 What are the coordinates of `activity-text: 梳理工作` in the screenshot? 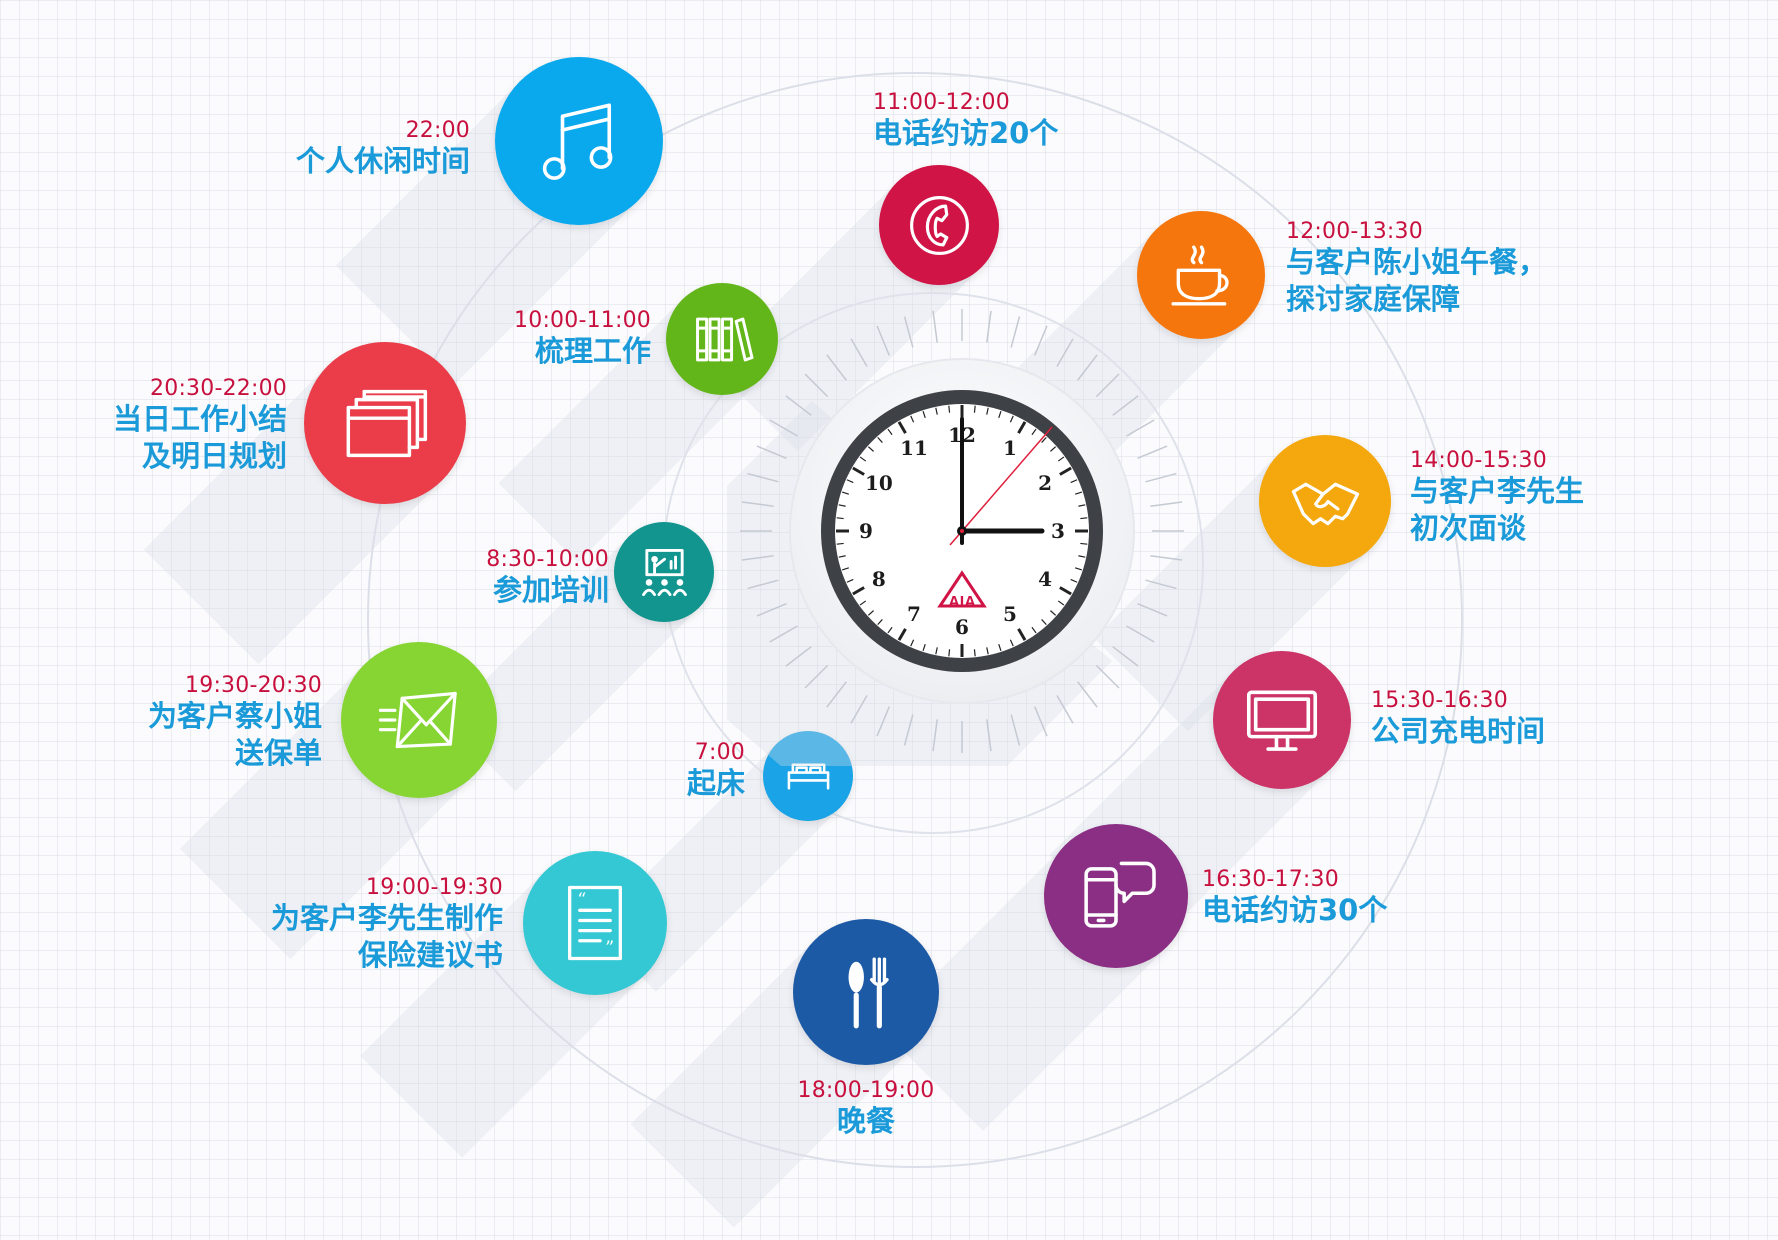 It's located at (592, 351).